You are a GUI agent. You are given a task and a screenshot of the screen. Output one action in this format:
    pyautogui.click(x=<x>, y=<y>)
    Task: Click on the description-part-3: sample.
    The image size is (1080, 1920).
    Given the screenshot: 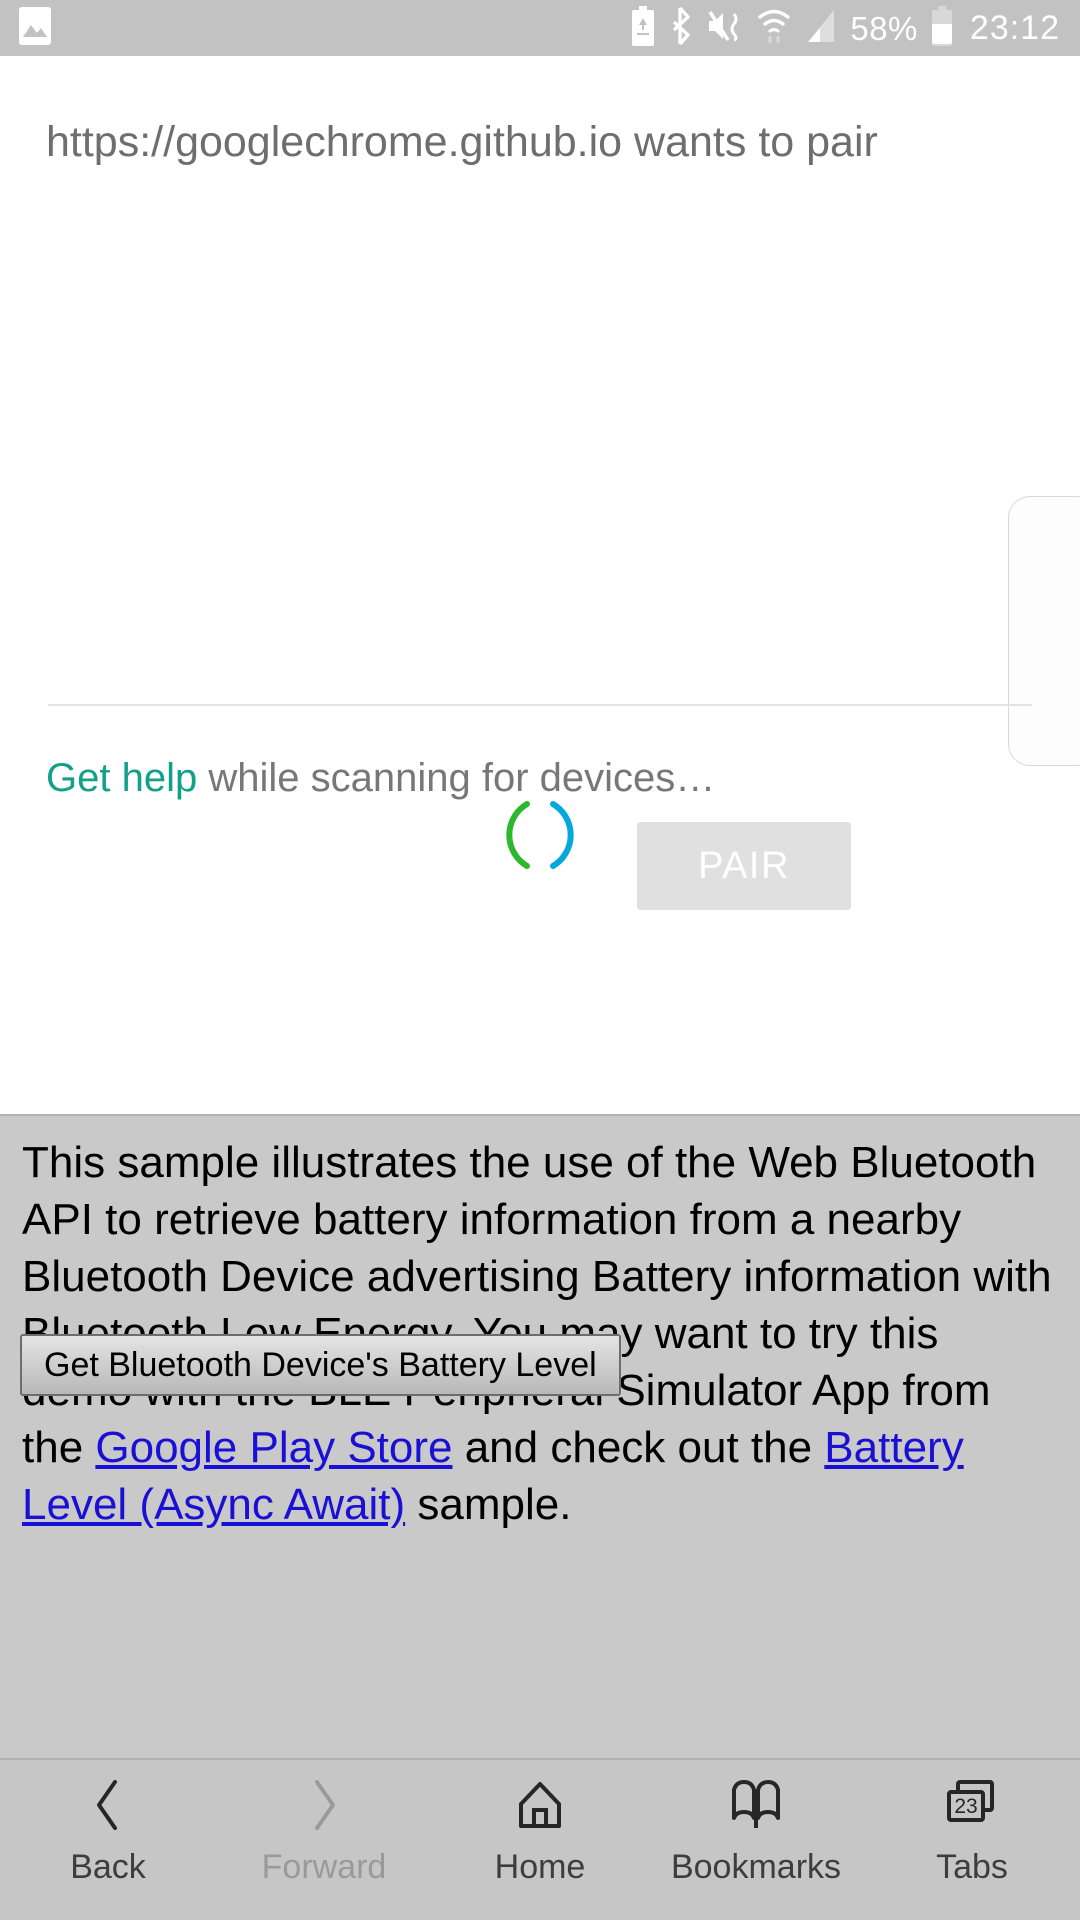 What is the action you would take?
    pyautogui.click(x=488, y=1504)
    